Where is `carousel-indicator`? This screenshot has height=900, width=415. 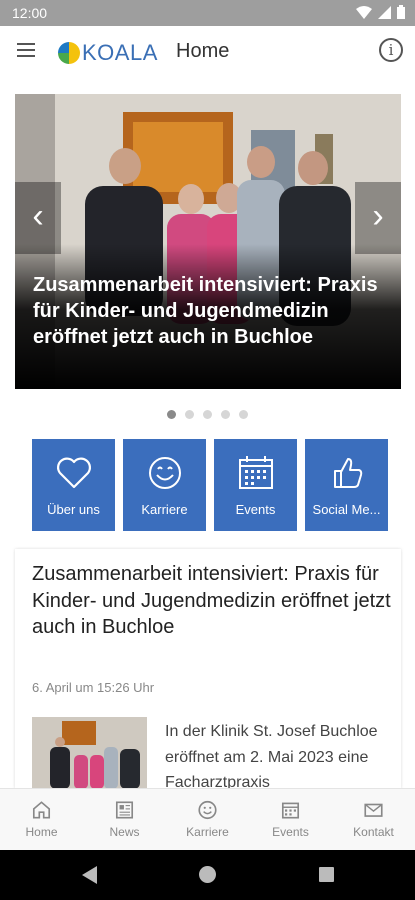 carousel-indicator is located at coordinates (207, 414).